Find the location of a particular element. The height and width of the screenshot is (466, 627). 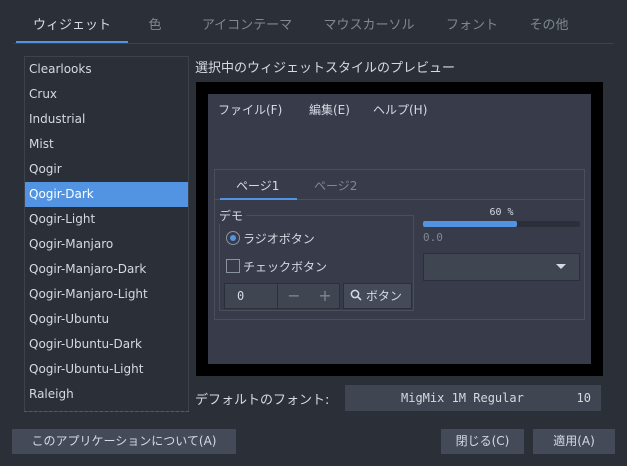

scale-value: 0.0 is located at coordinates (433, 237).